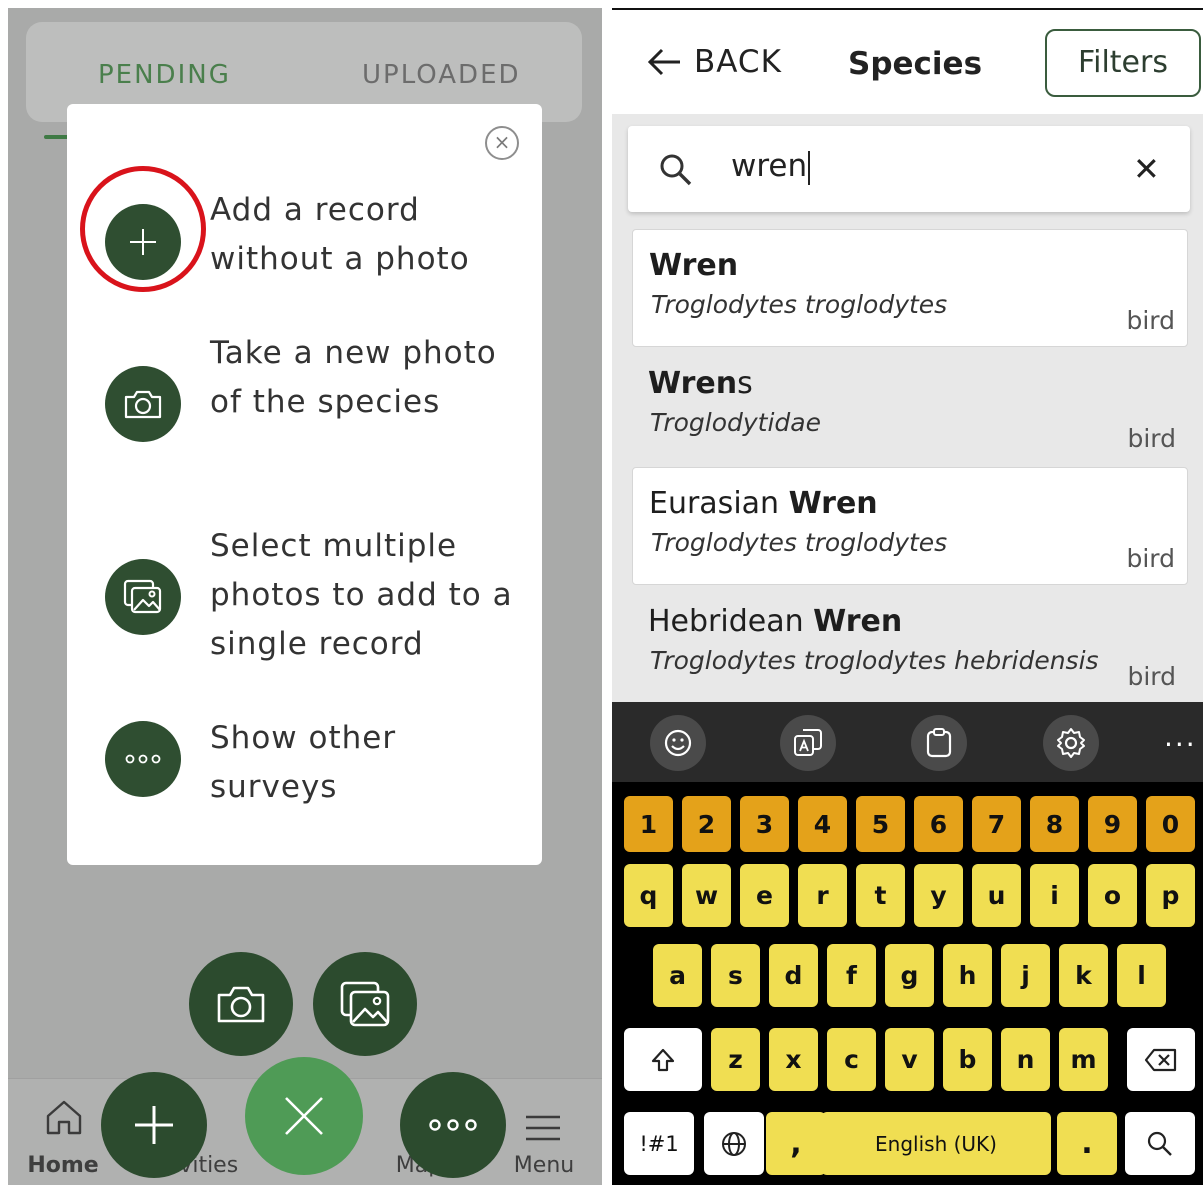 This screenshot has height=1185, width=1203. What do you see at coordinates (154, 1125) in the screenshot?
I see `add-button` at bounding box center [154, 1125].